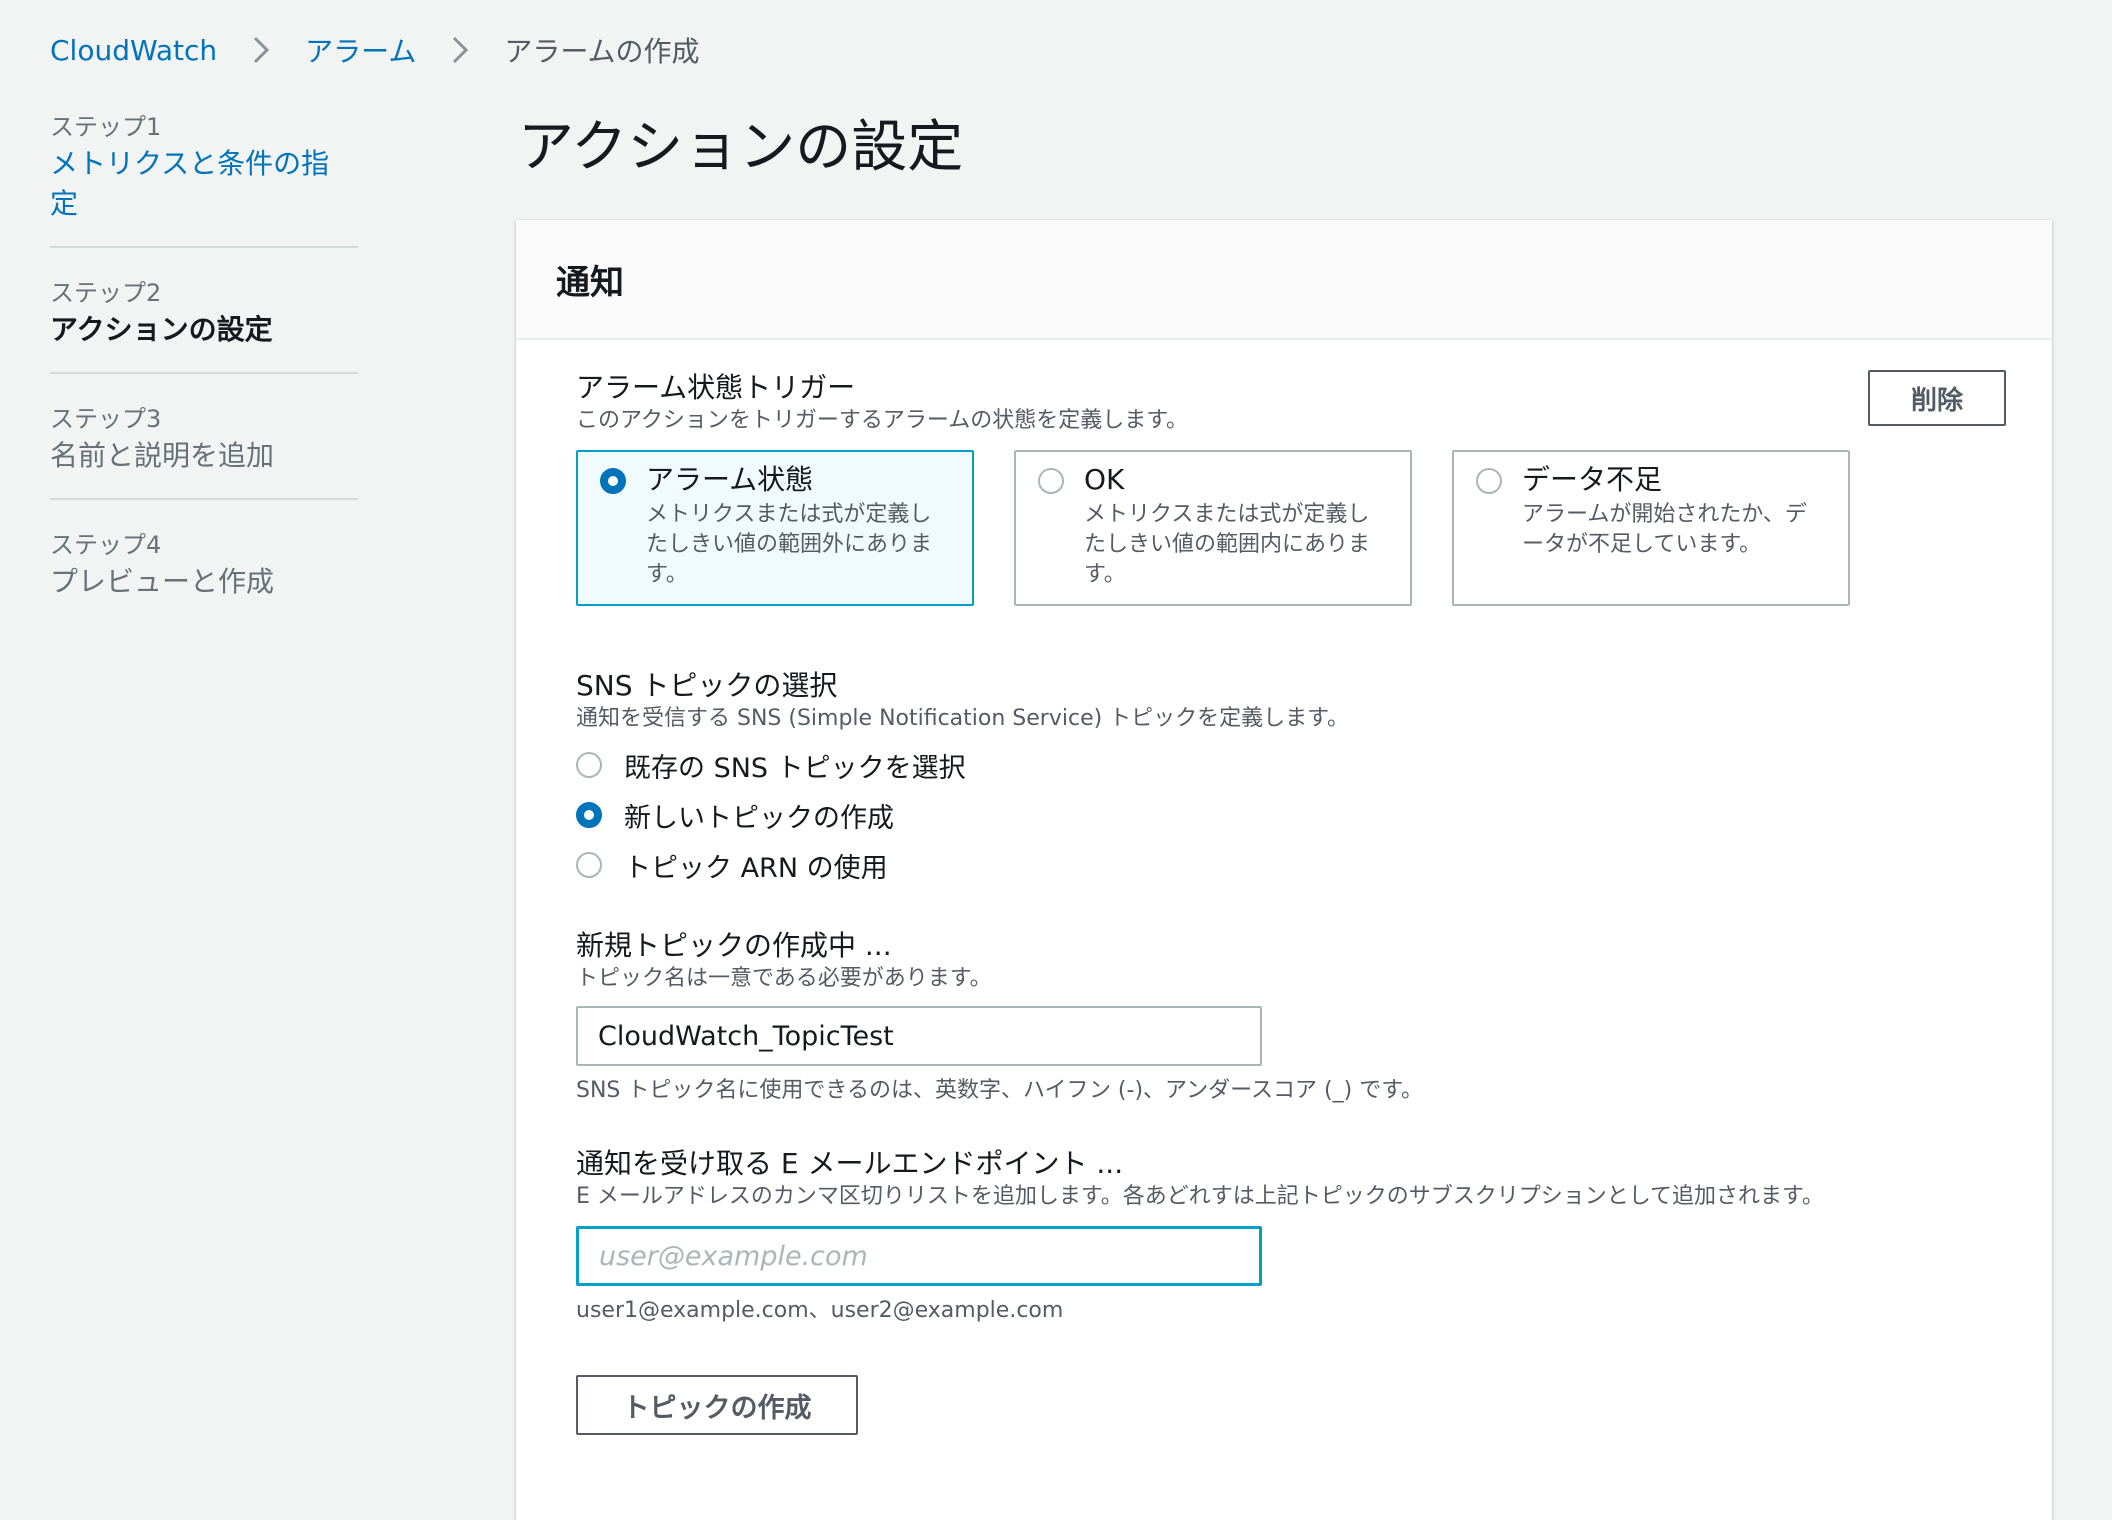  What do you see at coordinates (730, 479) in the screenshot?
I see `tile-title: アラーム状態` at bounding box center [730, 479].